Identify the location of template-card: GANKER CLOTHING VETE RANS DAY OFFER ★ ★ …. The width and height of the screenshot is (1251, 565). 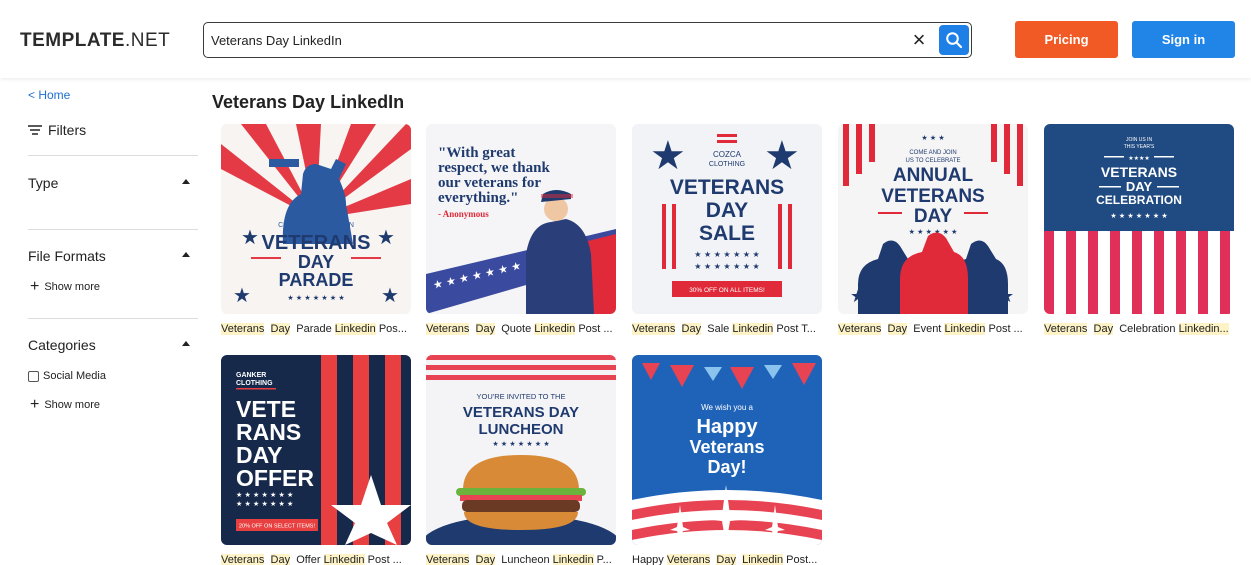
(316, 460).